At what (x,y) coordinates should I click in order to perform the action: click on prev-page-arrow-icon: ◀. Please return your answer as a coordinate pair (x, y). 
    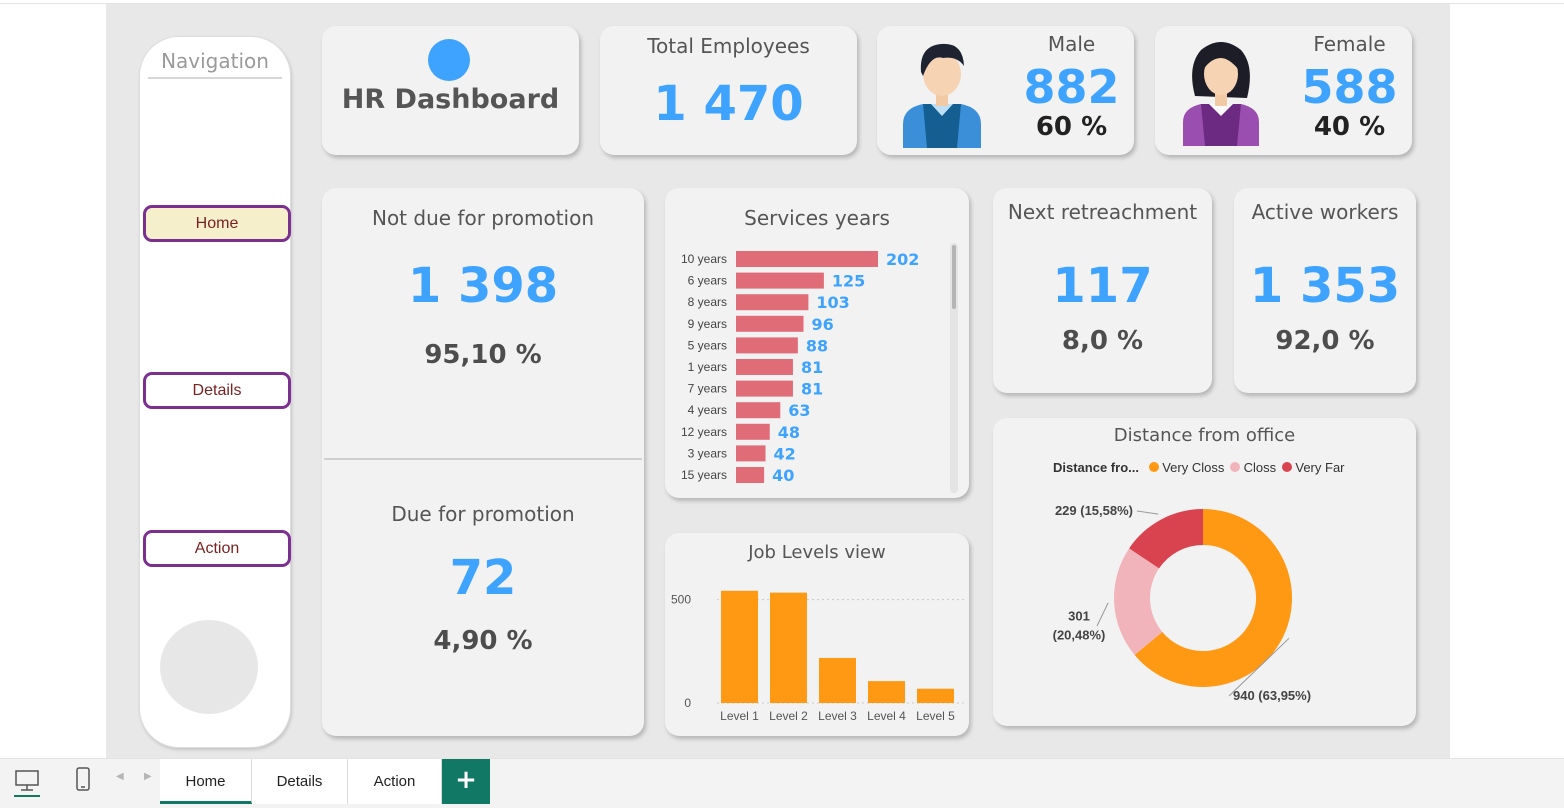
    Looking at the image, I should click on (120, 776).